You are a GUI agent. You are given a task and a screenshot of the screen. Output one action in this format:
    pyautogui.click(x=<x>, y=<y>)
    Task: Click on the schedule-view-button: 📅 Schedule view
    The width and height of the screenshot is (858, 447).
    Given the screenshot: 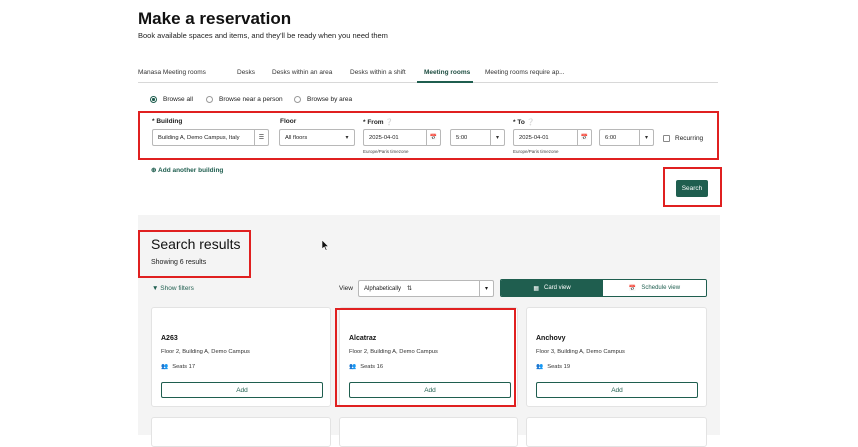 What is the action you would take?
    pyautogui.click(x=654, y=288)
    